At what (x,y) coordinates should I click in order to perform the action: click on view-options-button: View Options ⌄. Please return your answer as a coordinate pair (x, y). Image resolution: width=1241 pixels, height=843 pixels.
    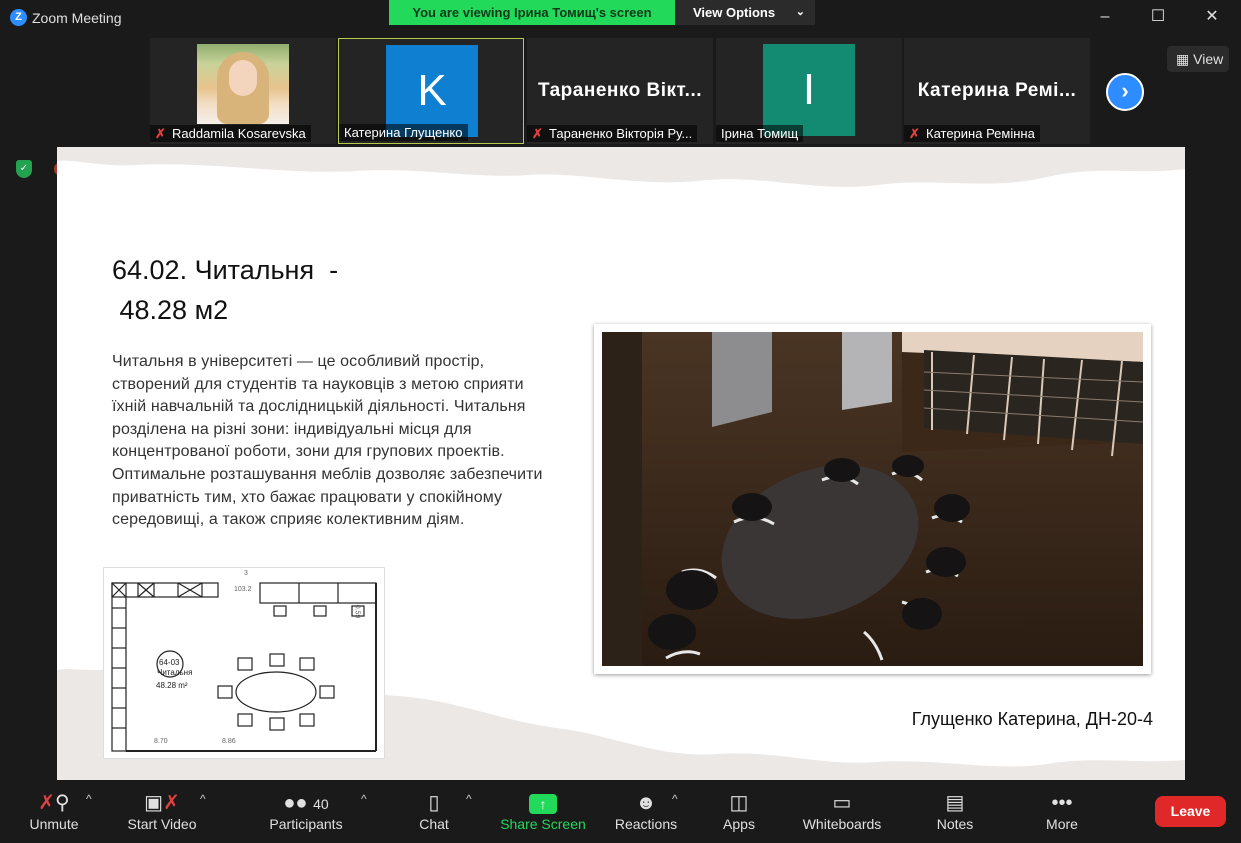
    Looking at the image, I should click on (745, 12).